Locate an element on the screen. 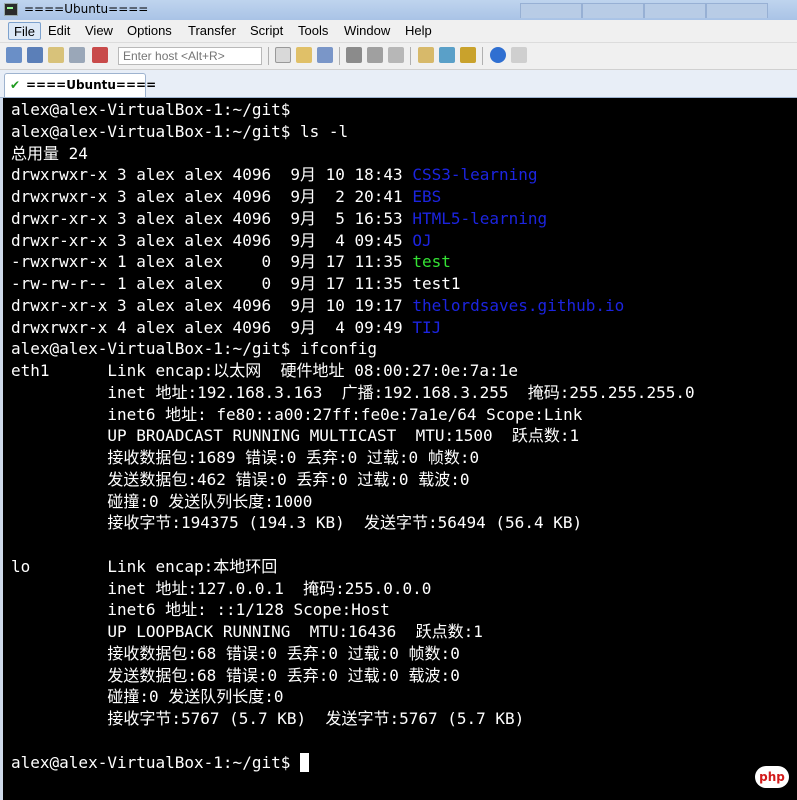 Image resolution: width=797 pixels, height=800 pixels. terminal-text: 总用量 24 is located at coordinates (49, 153).